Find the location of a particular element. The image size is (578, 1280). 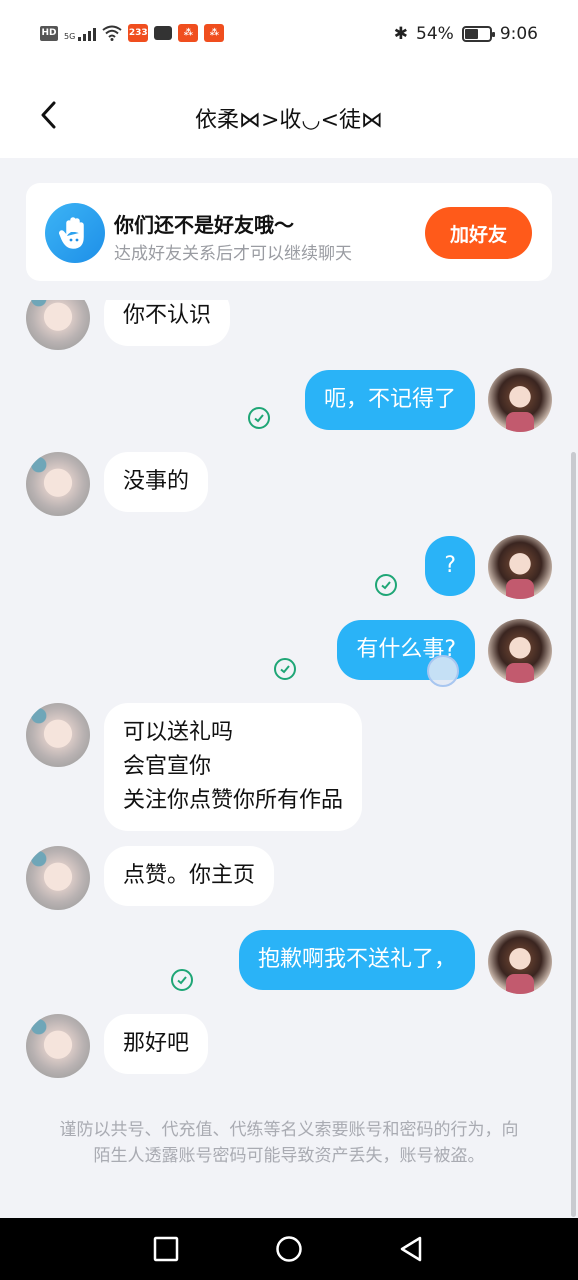

status-bar: HD 5G 233 ⁂ ⁂ ✱ 54% 9:06 is located at coordinates (289, 35).